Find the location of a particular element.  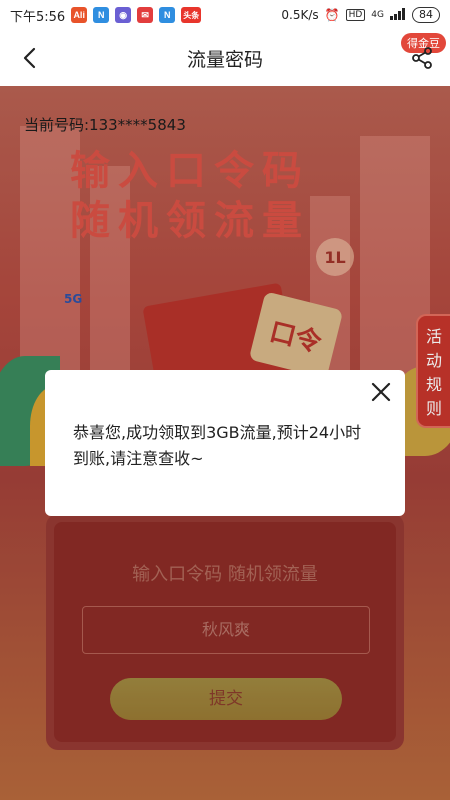

close-icon is located at coordinates (381, 392).